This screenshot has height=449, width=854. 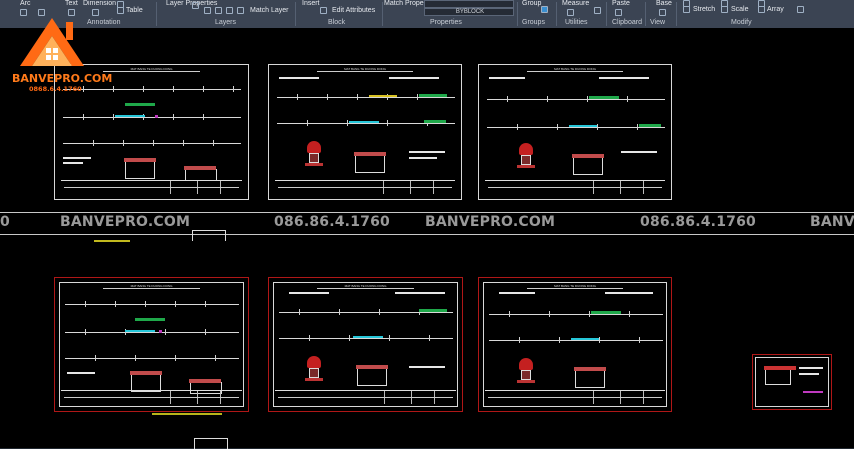 What do you see at coordinates (544, 9) in the screenshot?
I see `group-select-icon` at bounding box center [544, 9].